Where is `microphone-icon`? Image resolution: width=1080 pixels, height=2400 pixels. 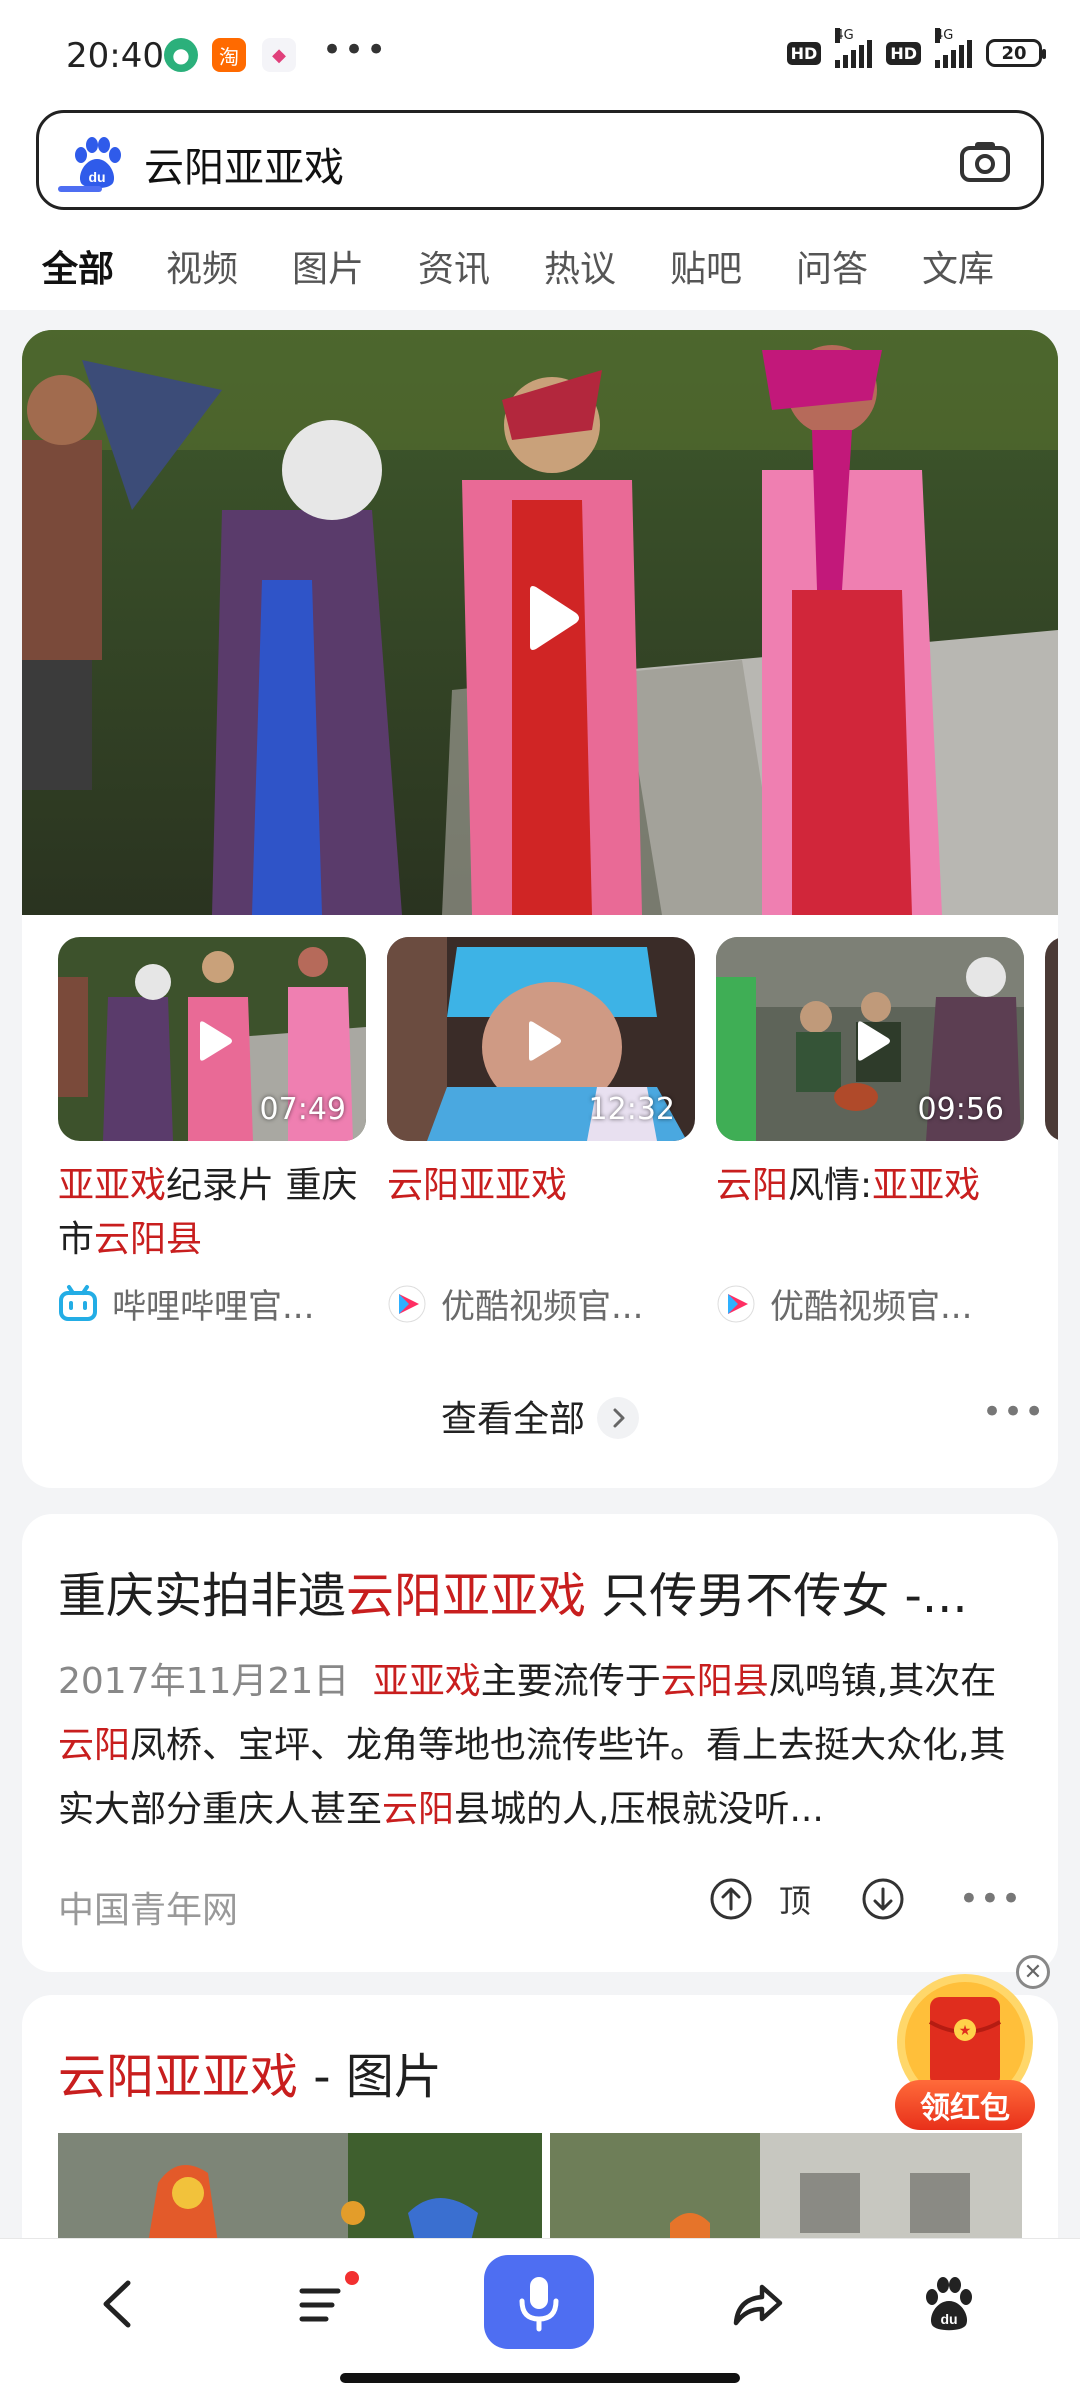 microphone-icon is located at coordinates (539, 2304).